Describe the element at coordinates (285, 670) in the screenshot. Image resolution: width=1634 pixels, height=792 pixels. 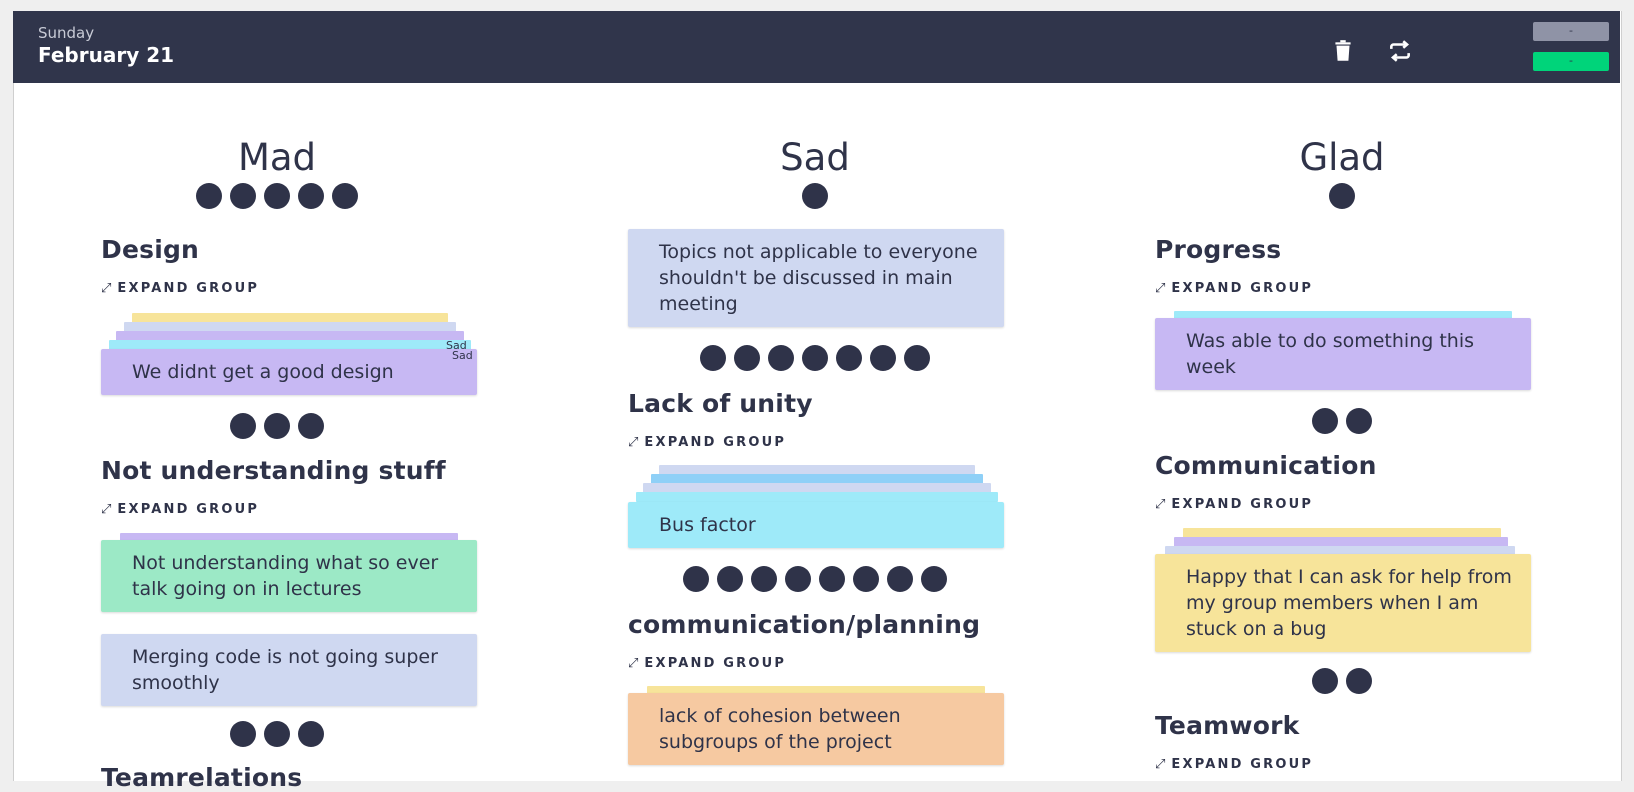
I see `card-text: Merging code is not going super smoothly` at that location.